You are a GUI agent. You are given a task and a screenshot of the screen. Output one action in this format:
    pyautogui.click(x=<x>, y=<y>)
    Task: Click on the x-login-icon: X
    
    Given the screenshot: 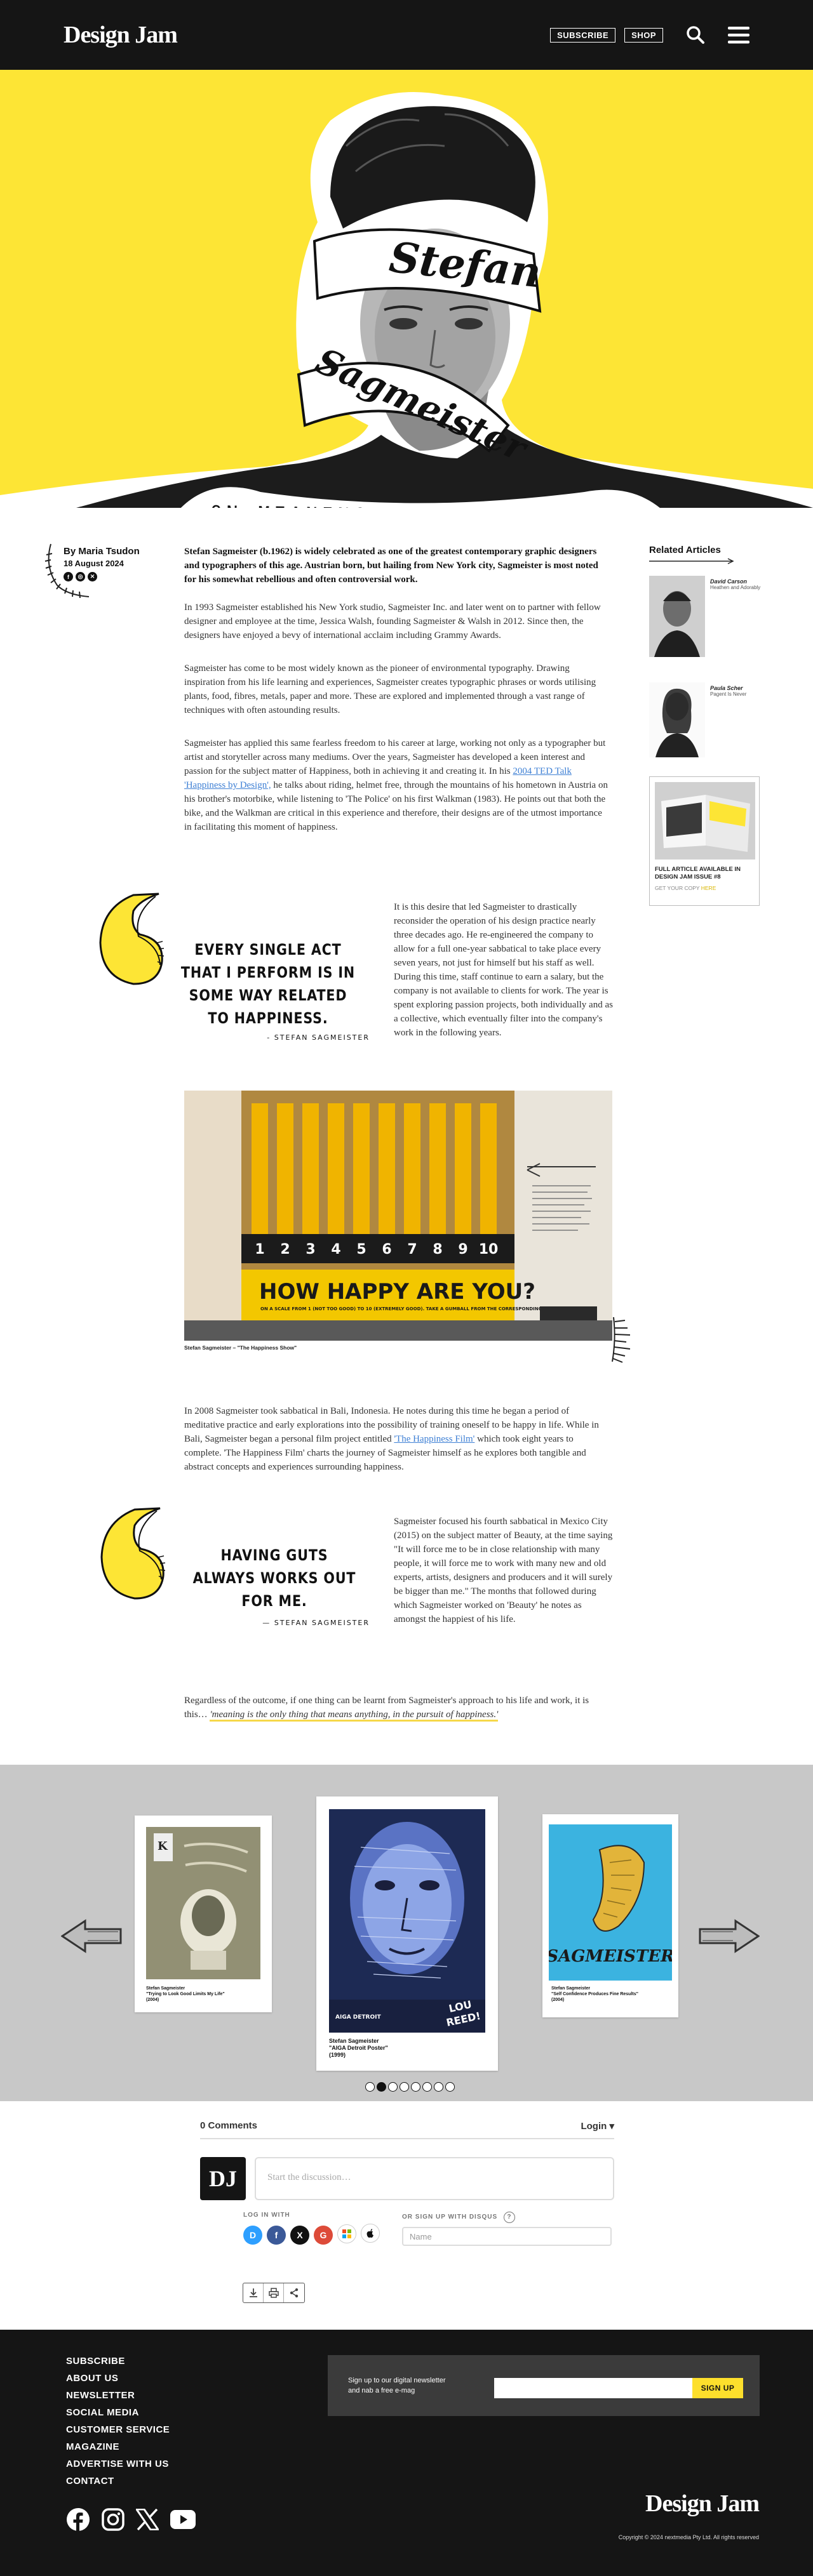 What is the action you would take?
    pyautogui.click(x=299, y=2235)
    